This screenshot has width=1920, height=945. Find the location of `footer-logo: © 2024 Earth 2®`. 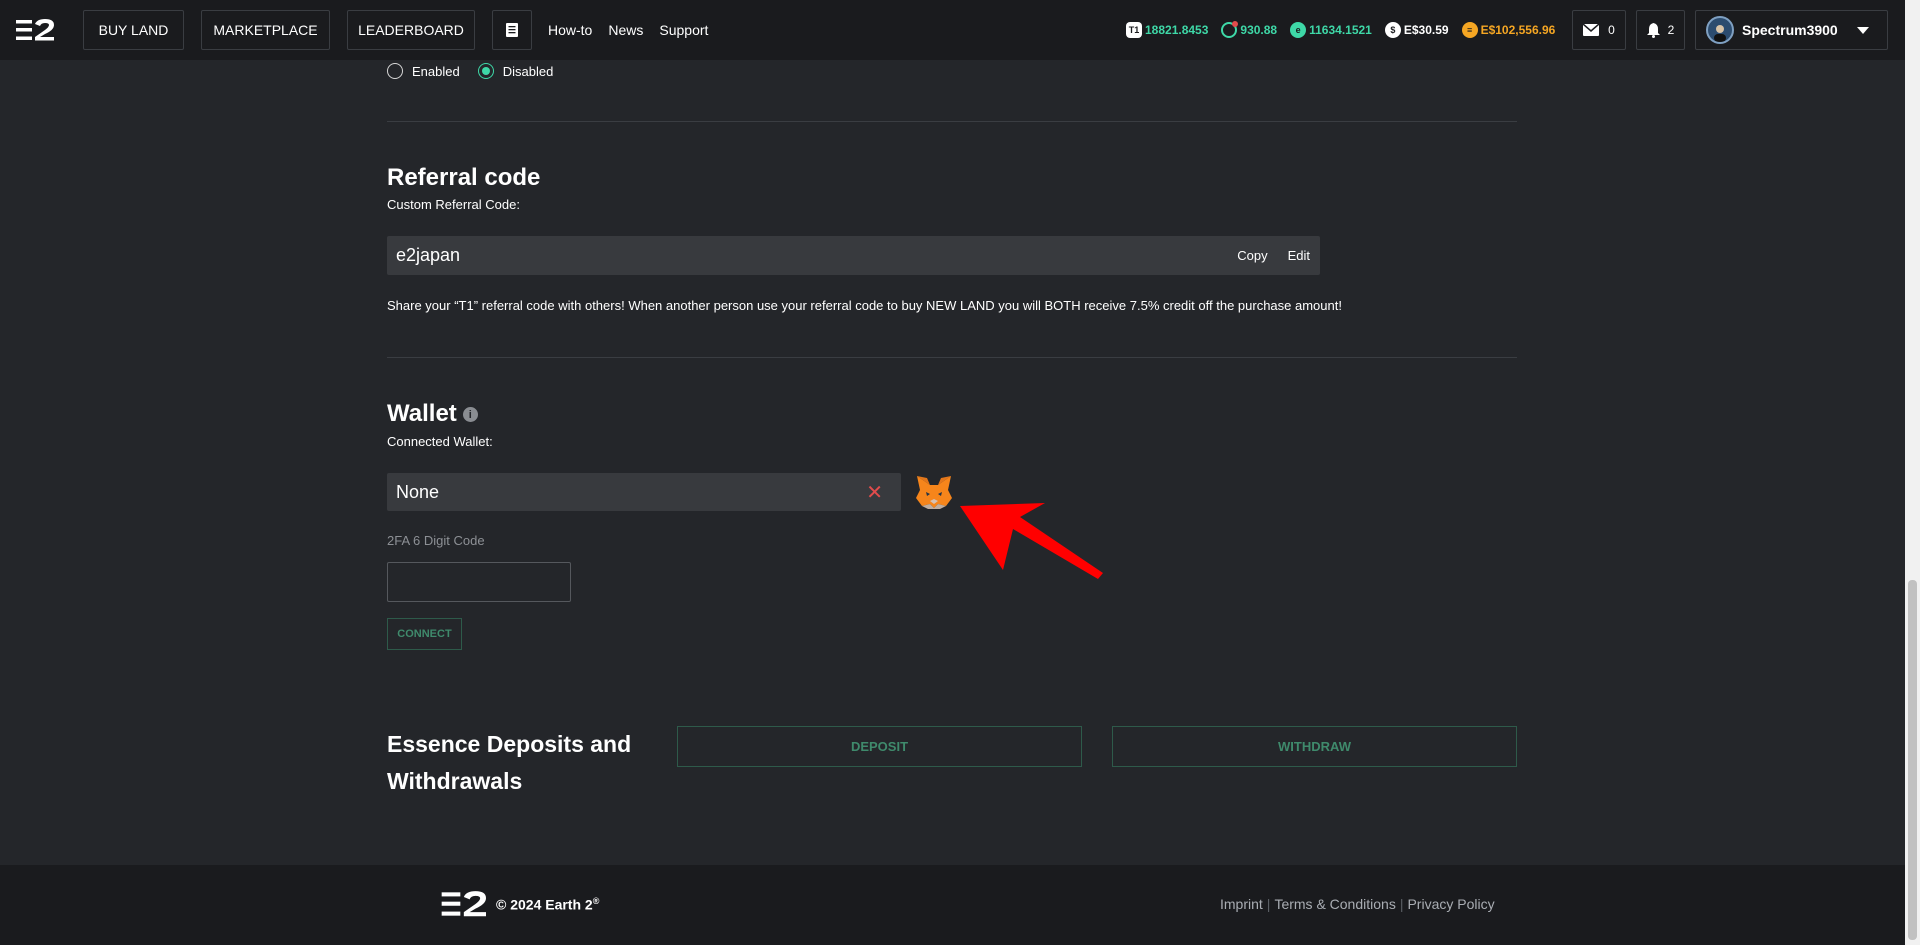

footer-logo: © 2024 Earth 2® is located at coordinates (519, 904).